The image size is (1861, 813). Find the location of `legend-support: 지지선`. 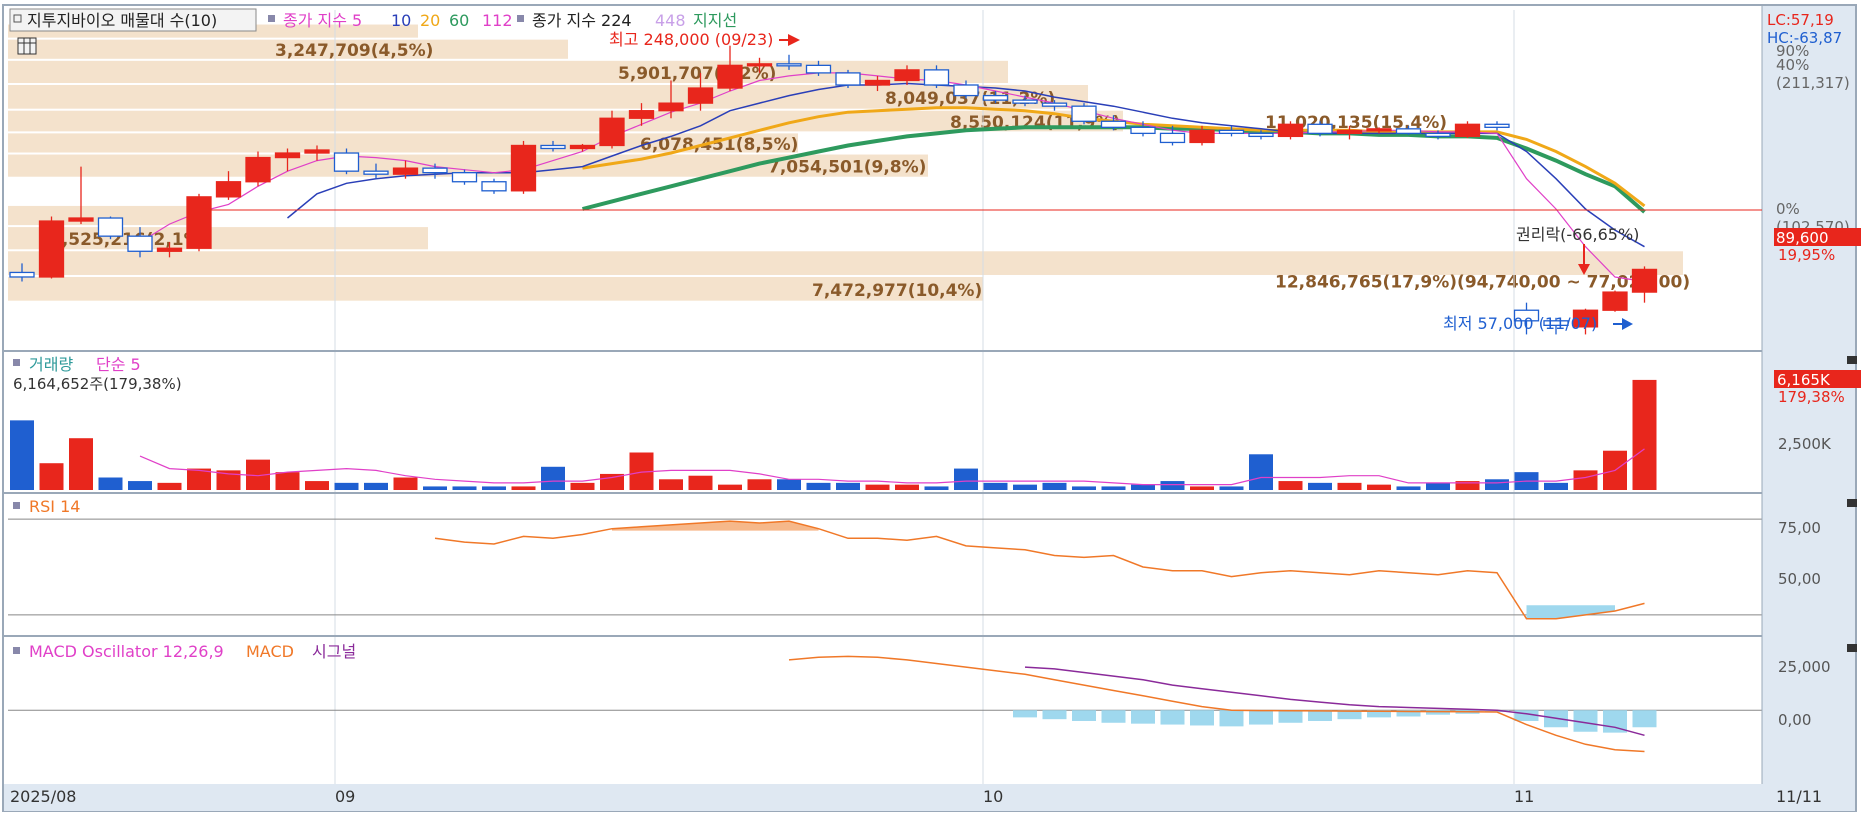

legend-support: 지지선 is located at coordinates (715, 20).